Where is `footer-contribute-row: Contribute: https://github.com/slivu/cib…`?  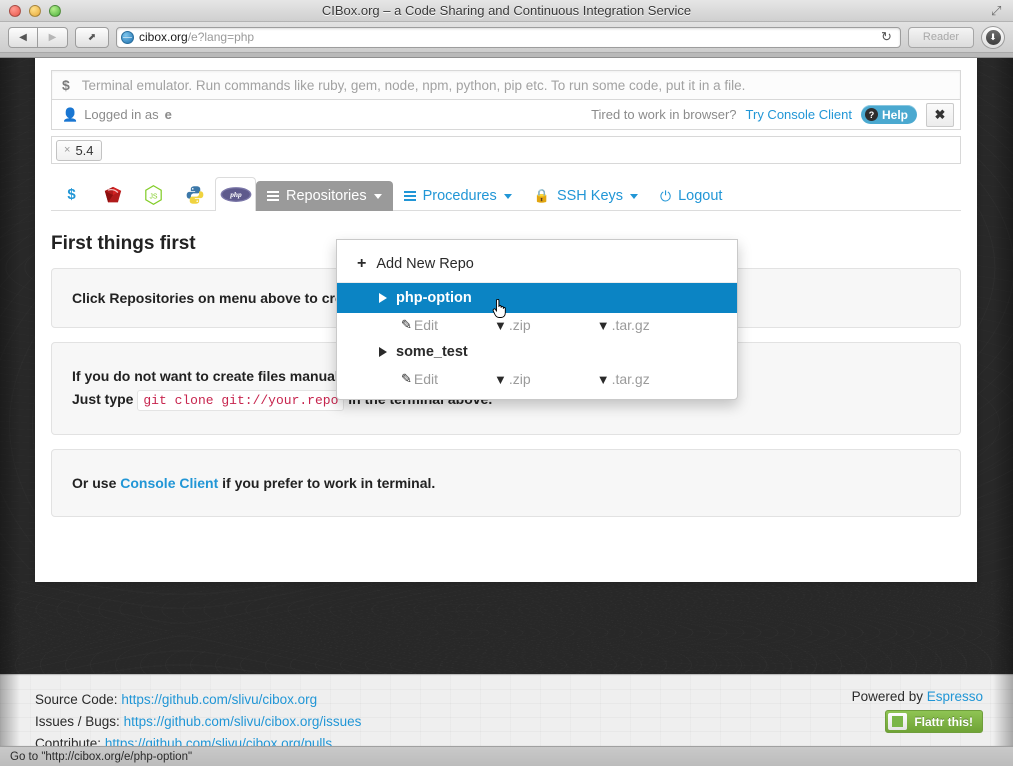
footer-contribute-row: Contribute: https://github.com/slivu/cib… is located at coordinates (198, 739).